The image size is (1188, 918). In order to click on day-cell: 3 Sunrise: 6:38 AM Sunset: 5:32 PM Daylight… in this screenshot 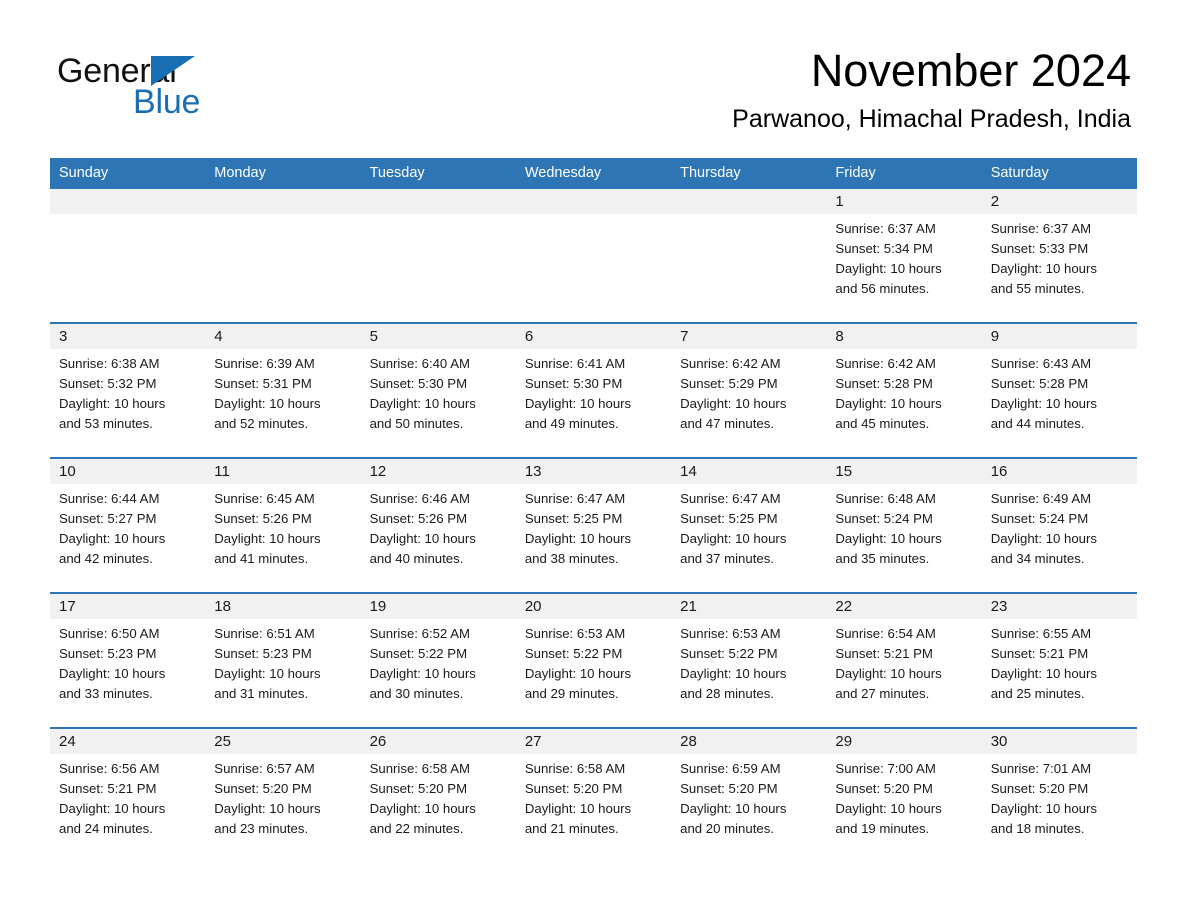, I will do `click(128, 390)`.